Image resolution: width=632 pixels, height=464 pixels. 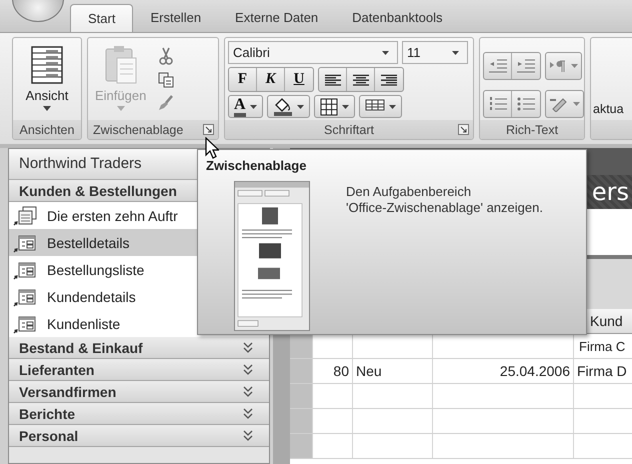 What do you see at coordinates (435, 52) in the screenshot?
I see `font-size-field: 11` at bounding box center [435, 52].